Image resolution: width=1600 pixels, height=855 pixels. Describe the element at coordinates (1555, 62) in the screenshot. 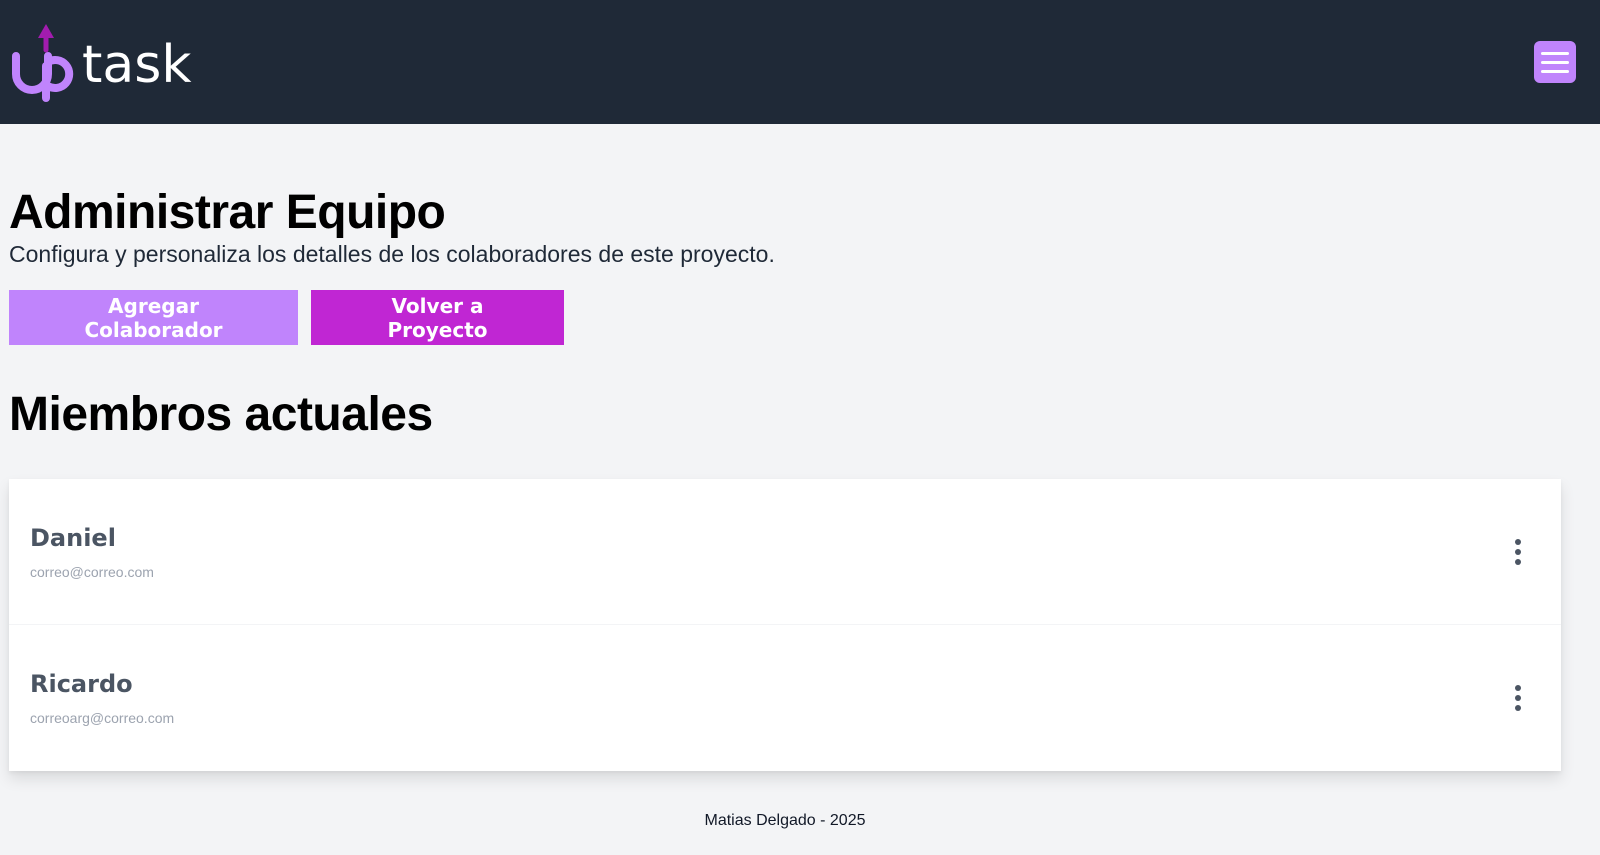

I see `menu-button` at that location.